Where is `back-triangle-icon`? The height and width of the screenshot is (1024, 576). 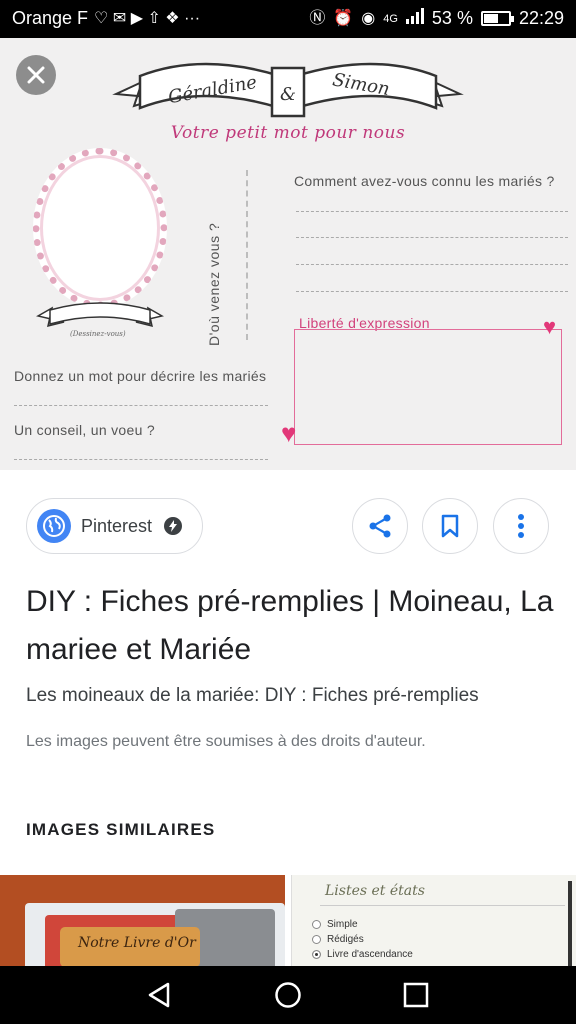
back-triangle-icon is located at coordinates (159, 995).